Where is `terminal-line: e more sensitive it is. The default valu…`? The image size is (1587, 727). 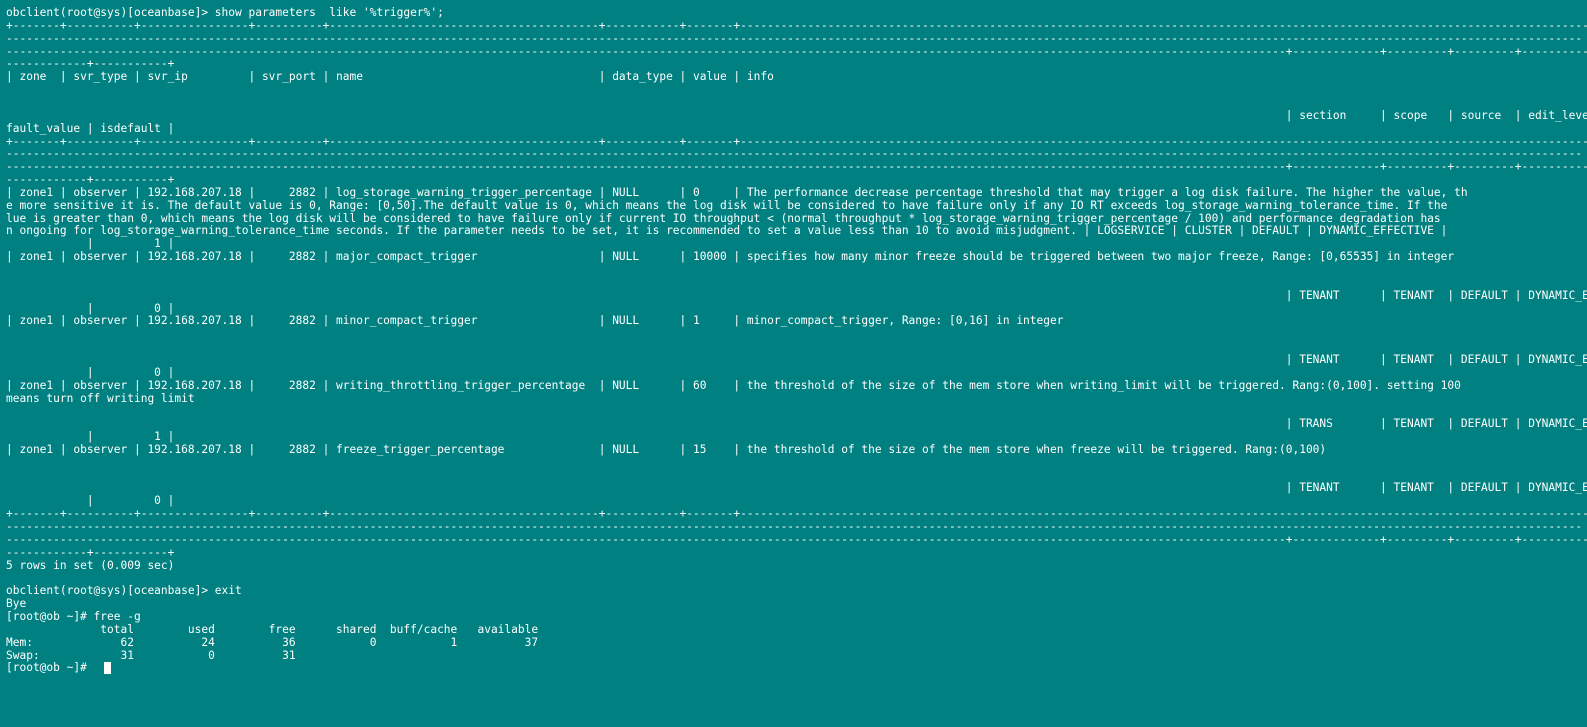
terminal-line: e more sensitive it is. The default valu… is located at coordinates (727, 205).